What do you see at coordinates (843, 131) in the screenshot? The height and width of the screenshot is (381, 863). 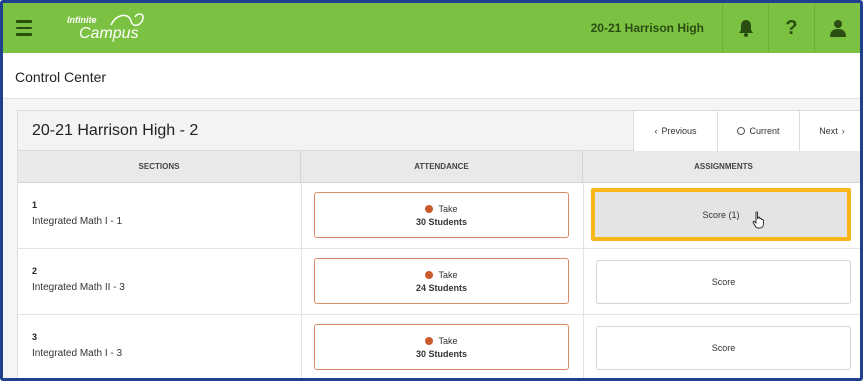 I see `chevron-right-icon: ›` at bounding box center [843, 131].